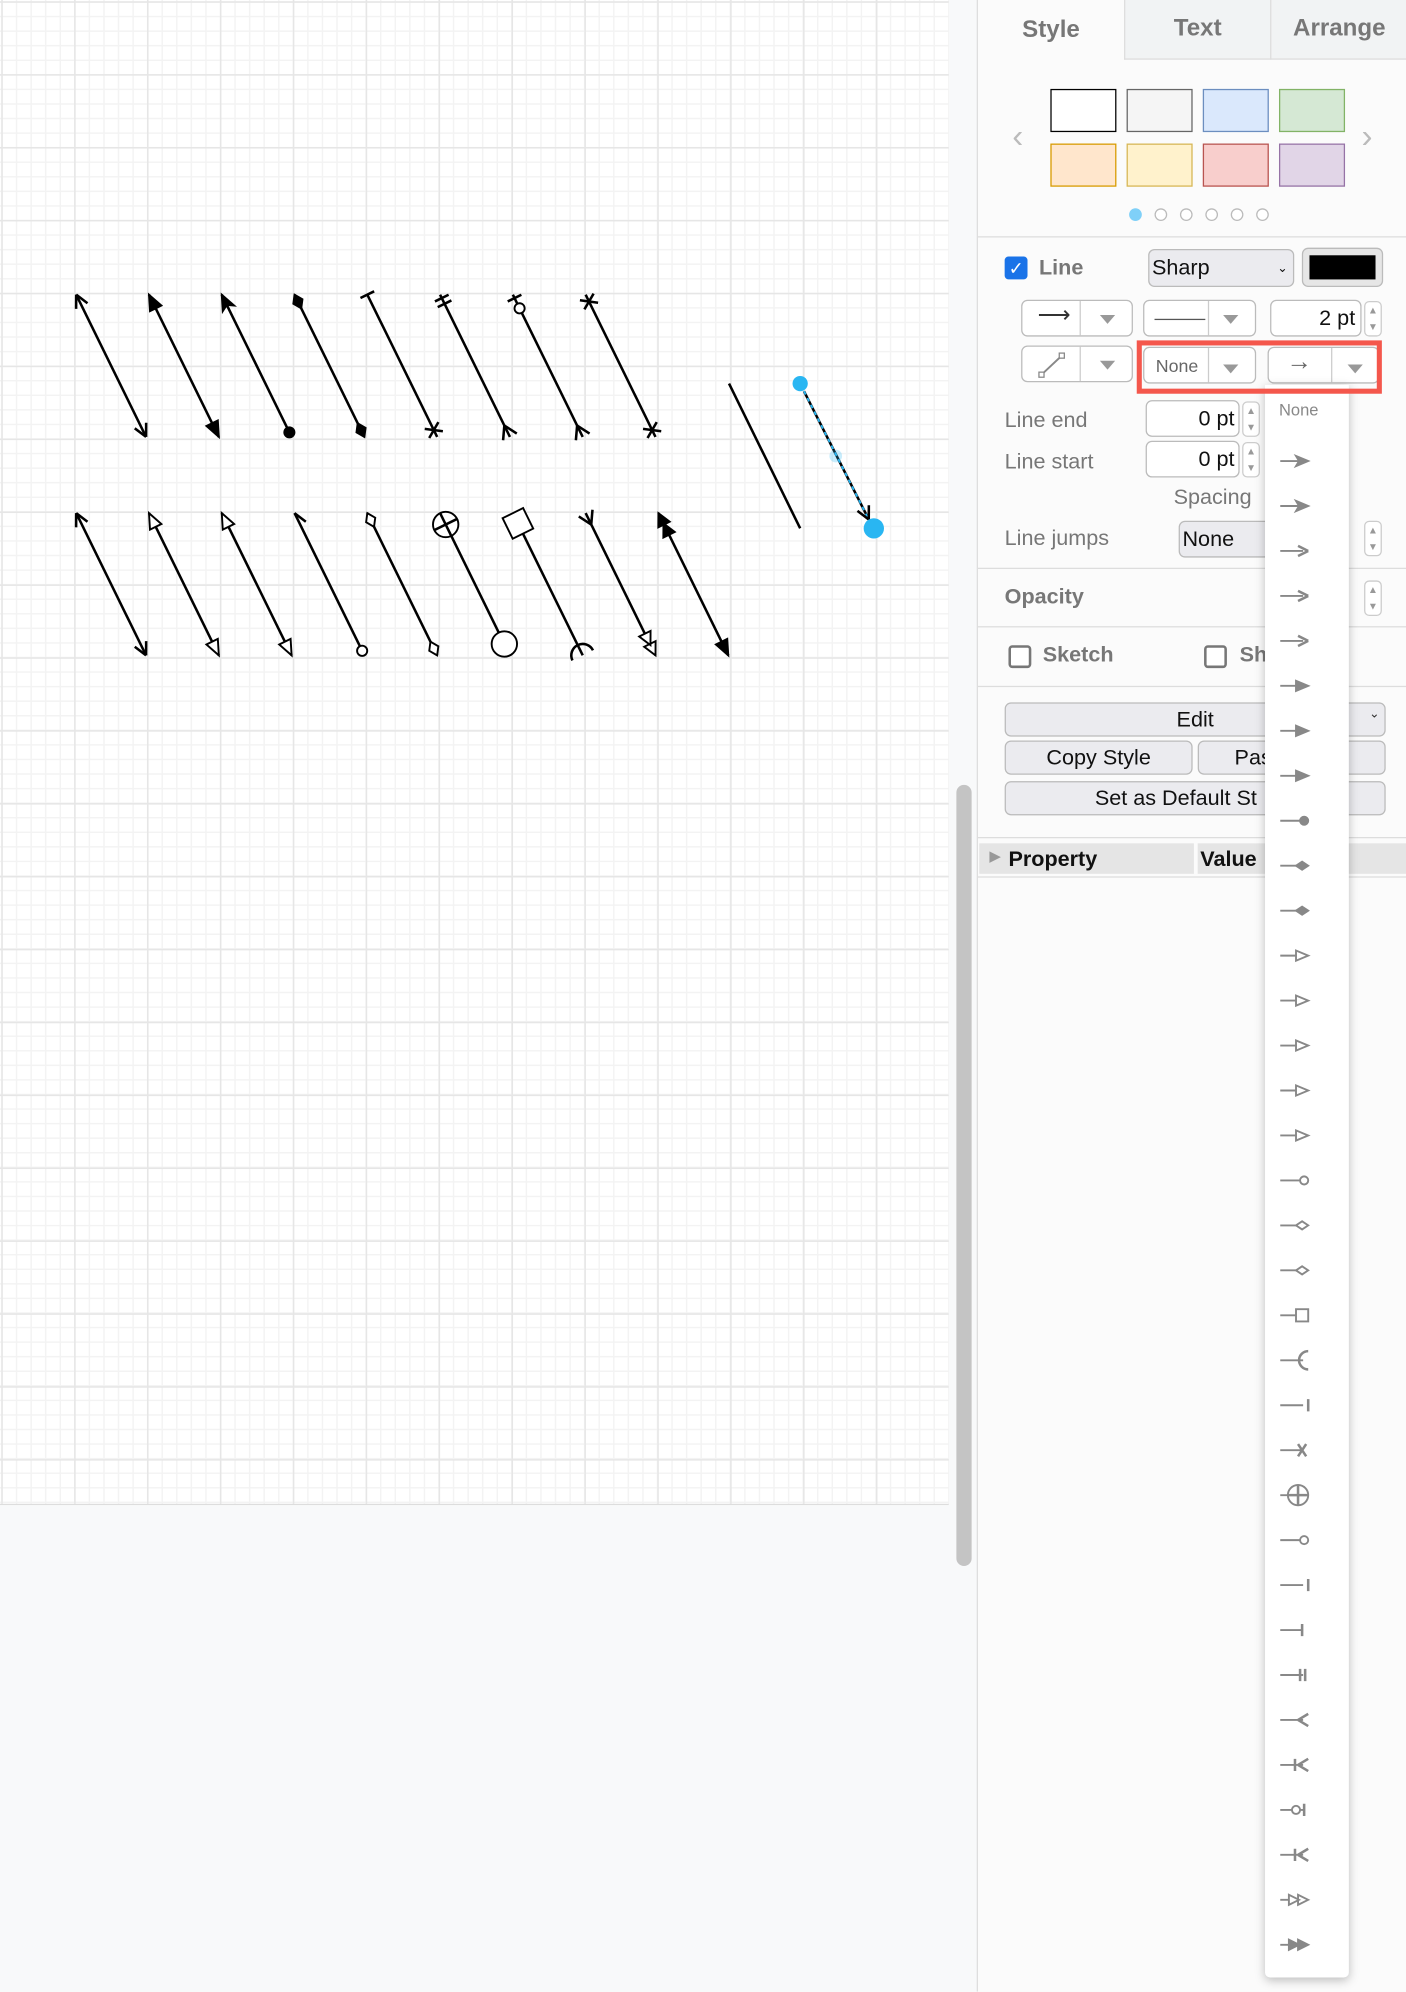 Image resolution: width=1406 pixels, height=1992 pixels. What do you see at coordinates (1251, 459) in the screenshot?
I see `line-start-stepper: ▲ ▼` at bounding box center [1251, 459].